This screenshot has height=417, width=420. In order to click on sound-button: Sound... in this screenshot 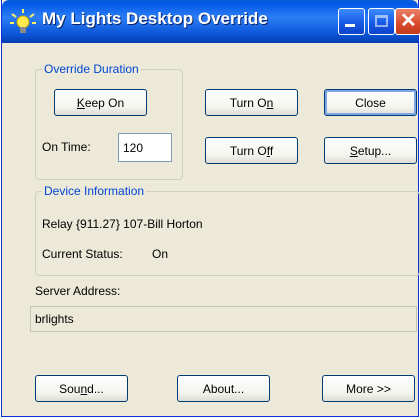, I will do `click(81, 388)`.